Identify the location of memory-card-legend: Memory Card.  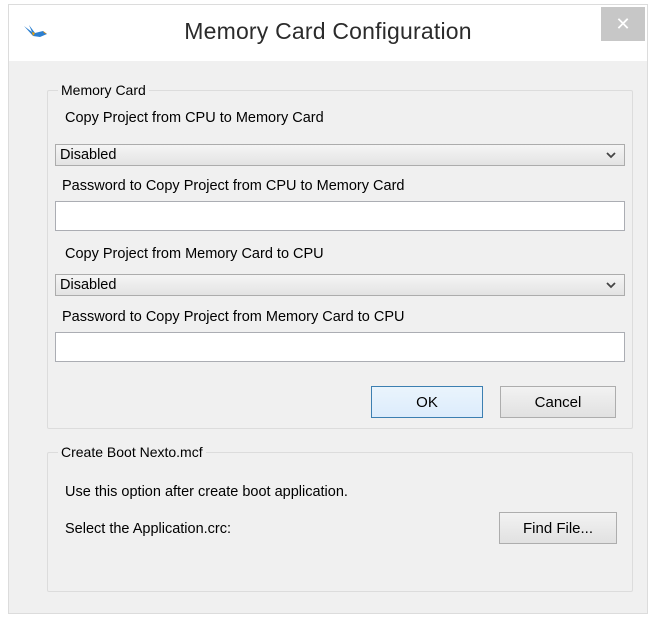
(103, 90).